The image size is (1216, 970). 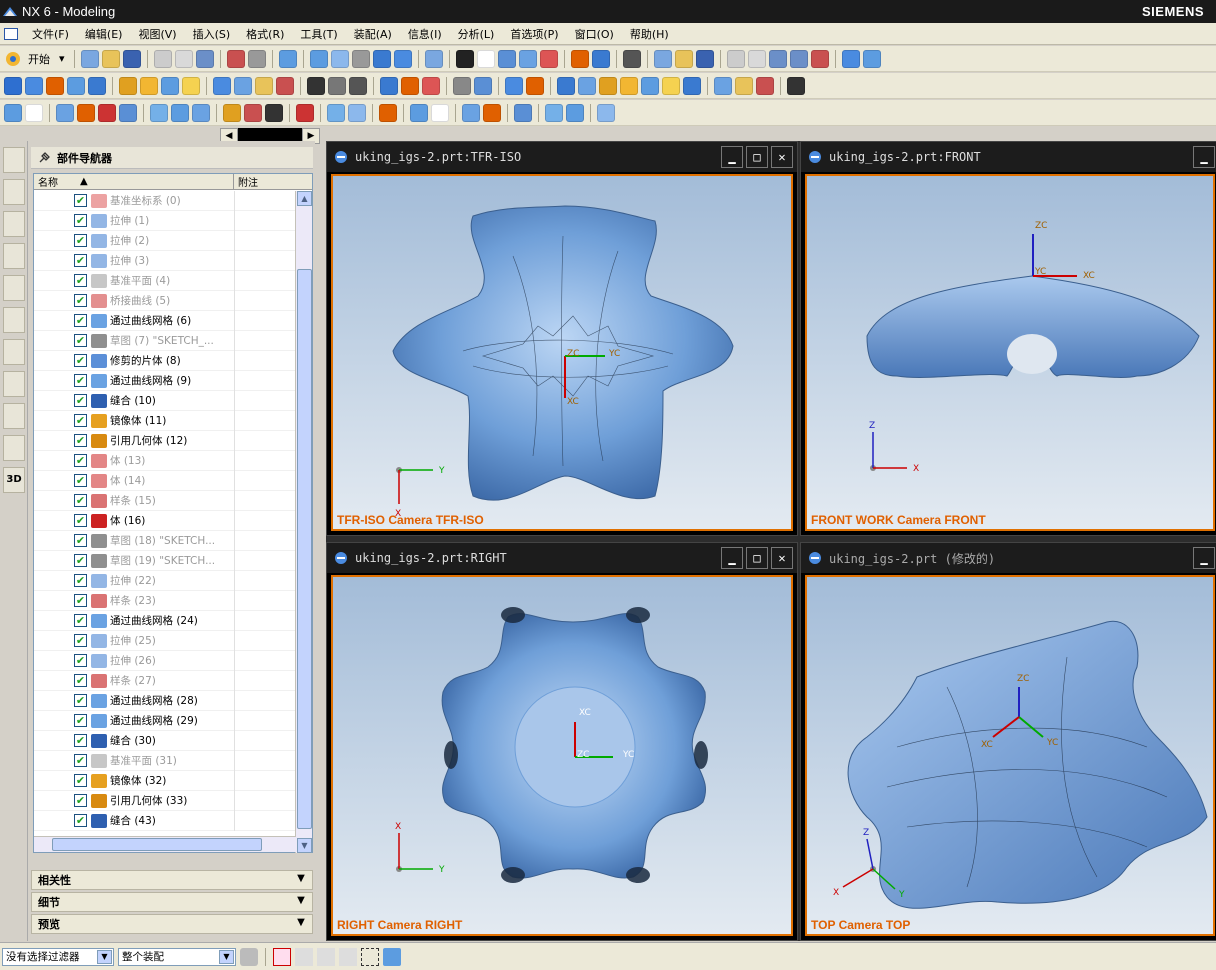 What do you see at coordinates (735, 58) in the screenshot?
I see `select-icon` at bounding box center [735, 58].